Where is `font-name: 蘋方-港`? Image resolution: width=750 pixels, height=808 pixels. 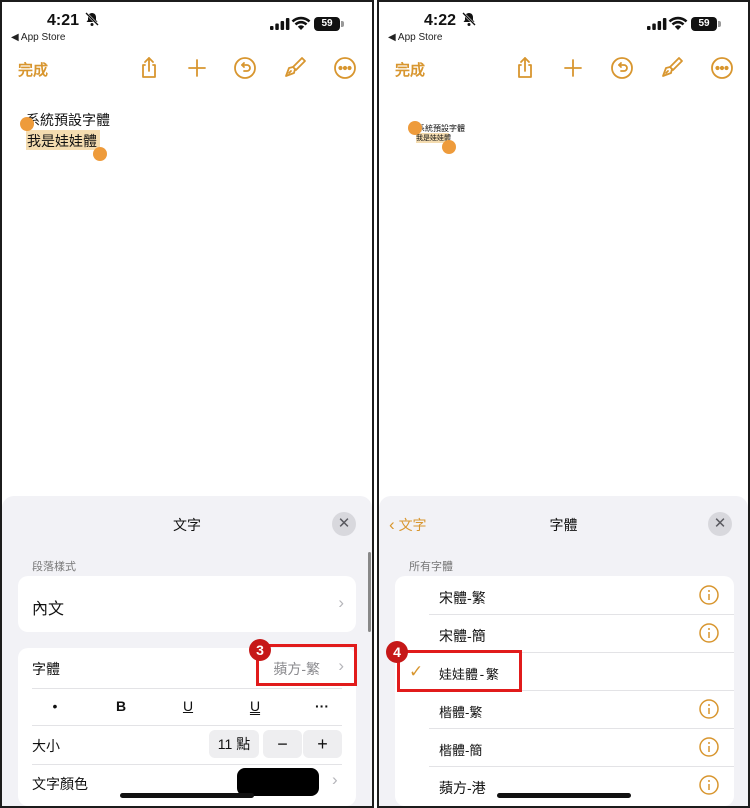
font-name: 蘋方-港 is located at coordinates (462, 788).